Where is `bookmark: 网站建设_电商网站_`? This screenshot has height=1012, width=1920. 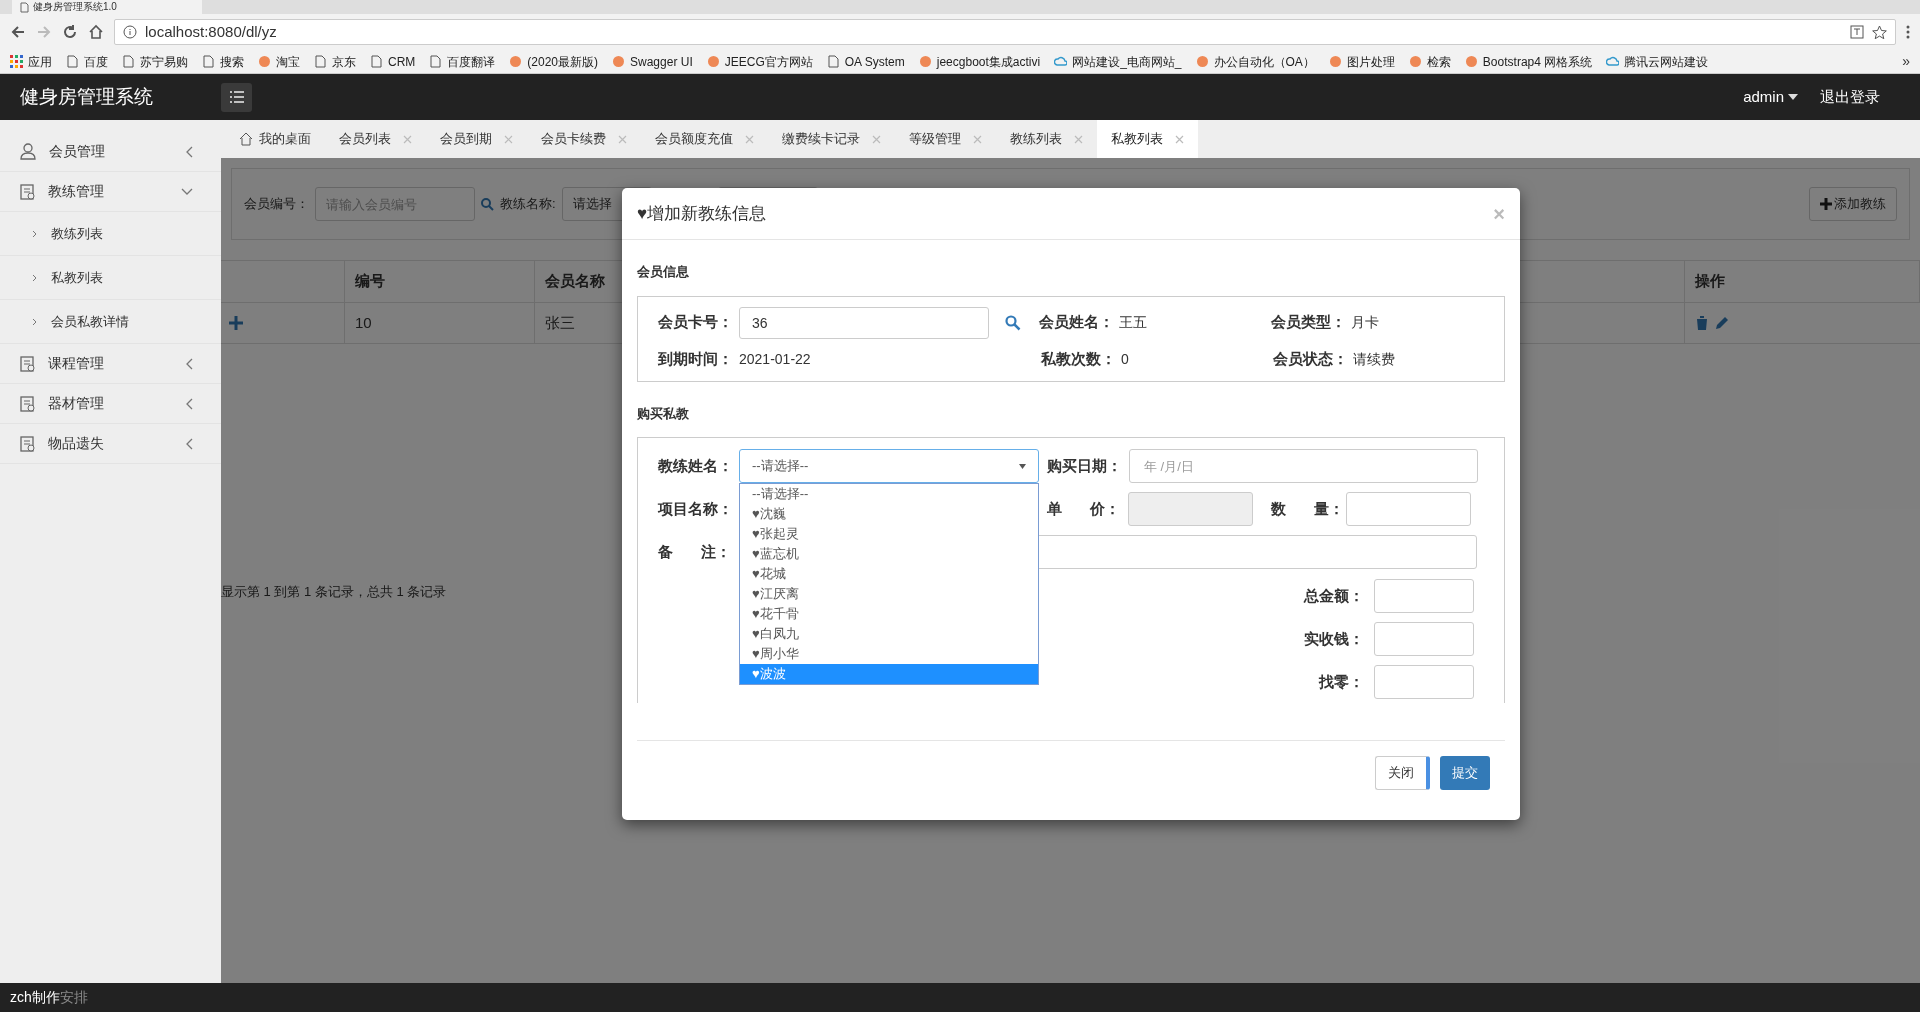
bookmark: 网站建设_电商网站_ is located at coordinates (1118, 61).